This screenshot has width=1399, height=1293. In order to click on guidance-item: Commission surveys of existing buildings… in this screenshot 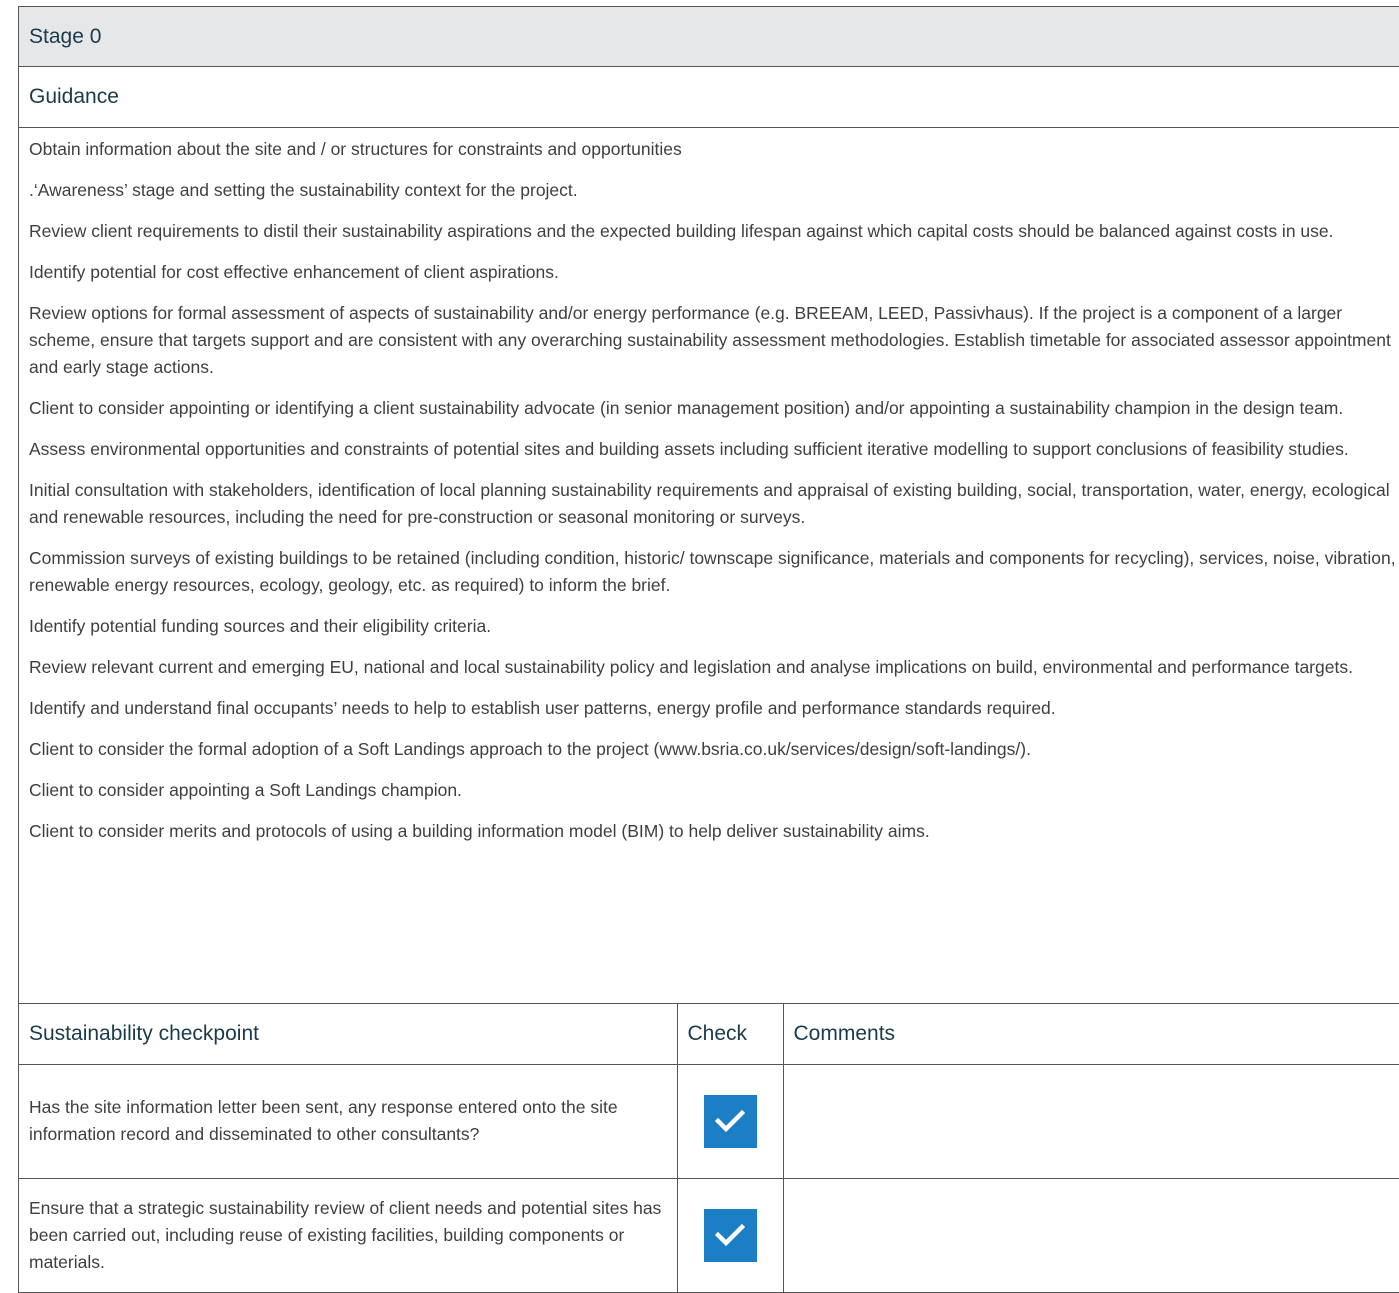, I will do `click(712, 571)`.